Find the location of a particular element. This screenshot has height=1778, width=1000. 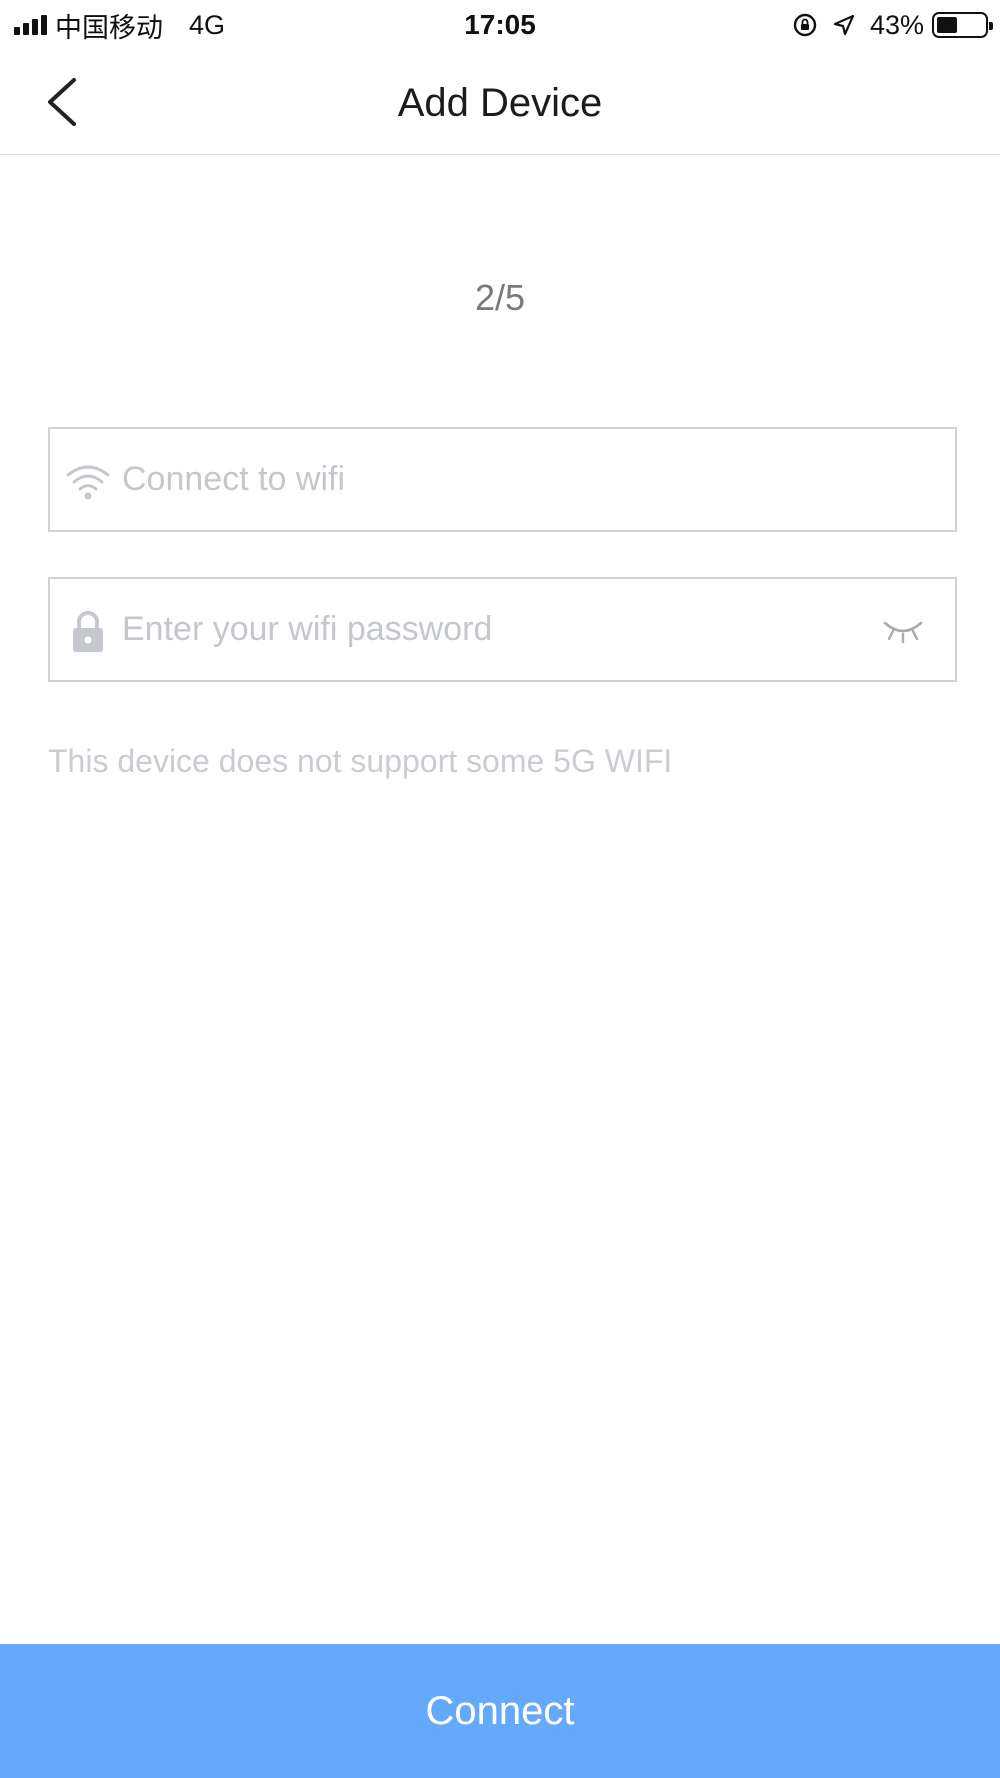

battery-percent: 43% is located at coordinates (896, 24).